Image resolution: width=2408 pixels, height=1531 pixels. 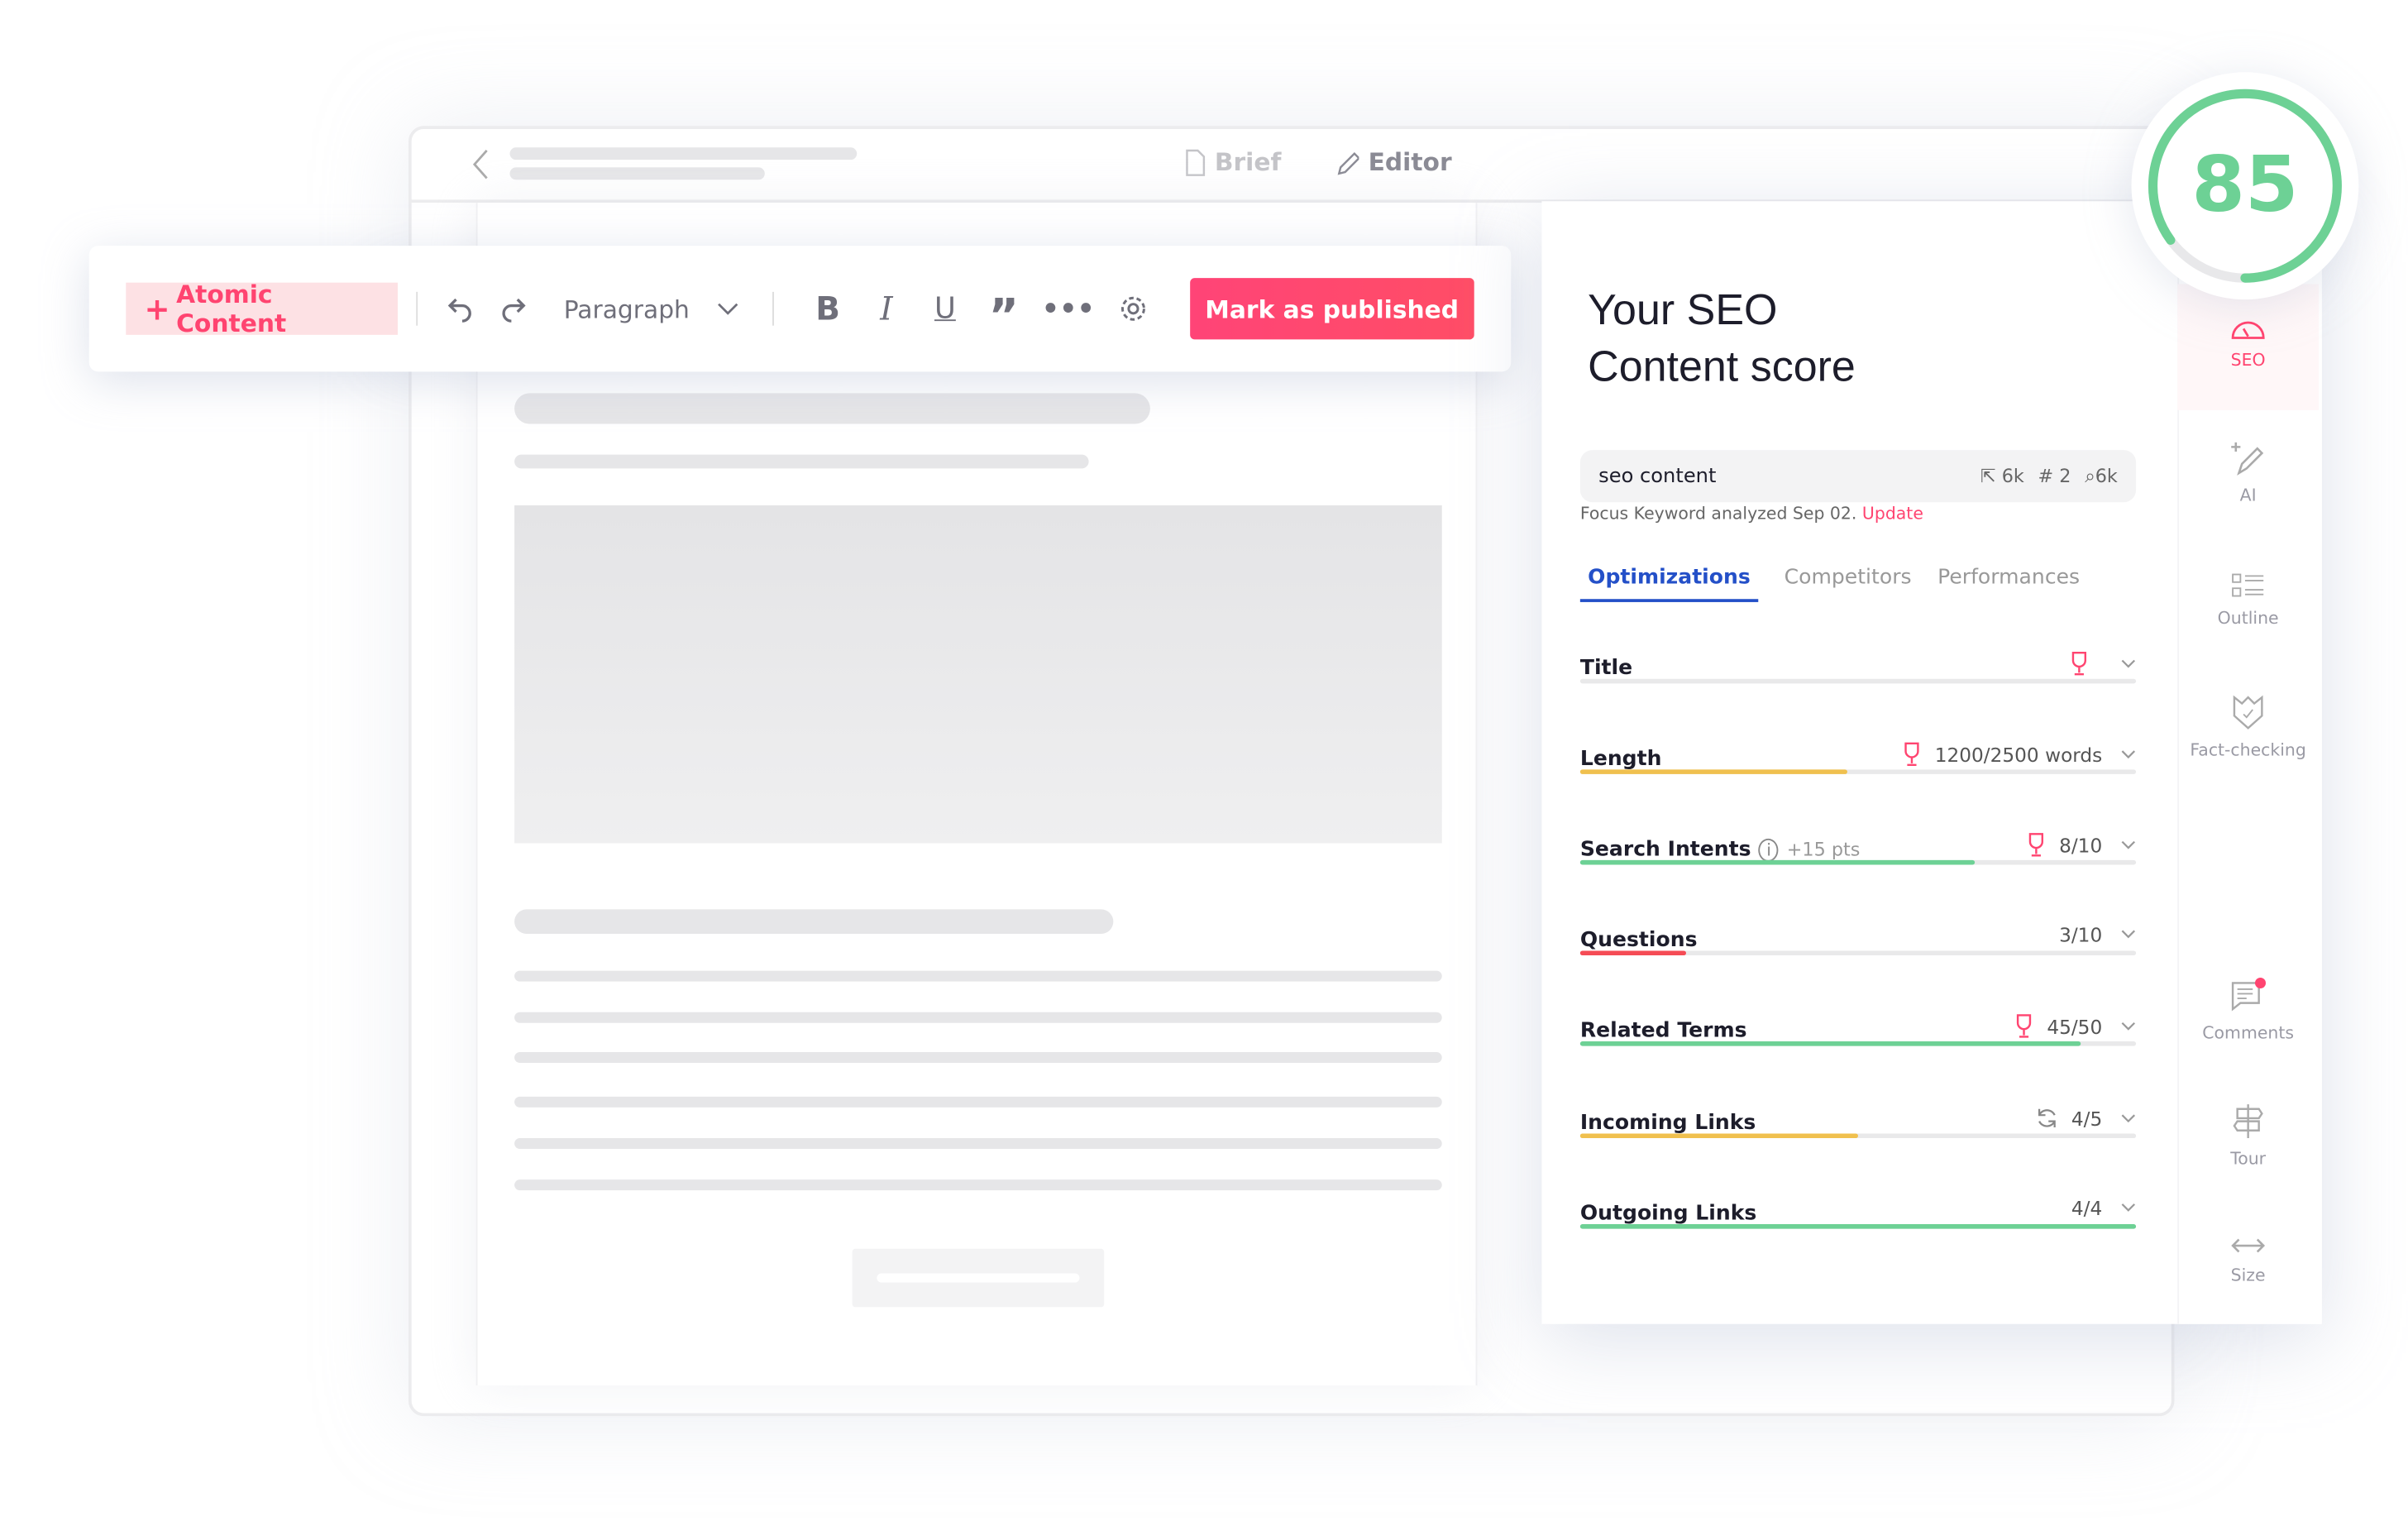 I want to click on back-chevron-icon, so click(x=480, y=164).